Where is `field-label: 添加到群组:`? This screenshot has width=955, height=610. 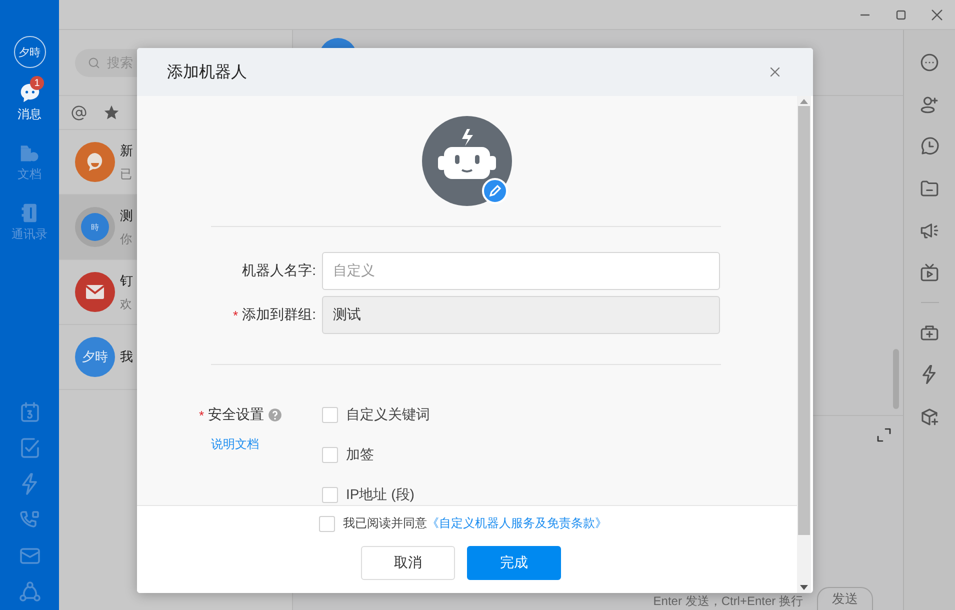
field-label: 添加到群组: is located at coordinates (279, 315).